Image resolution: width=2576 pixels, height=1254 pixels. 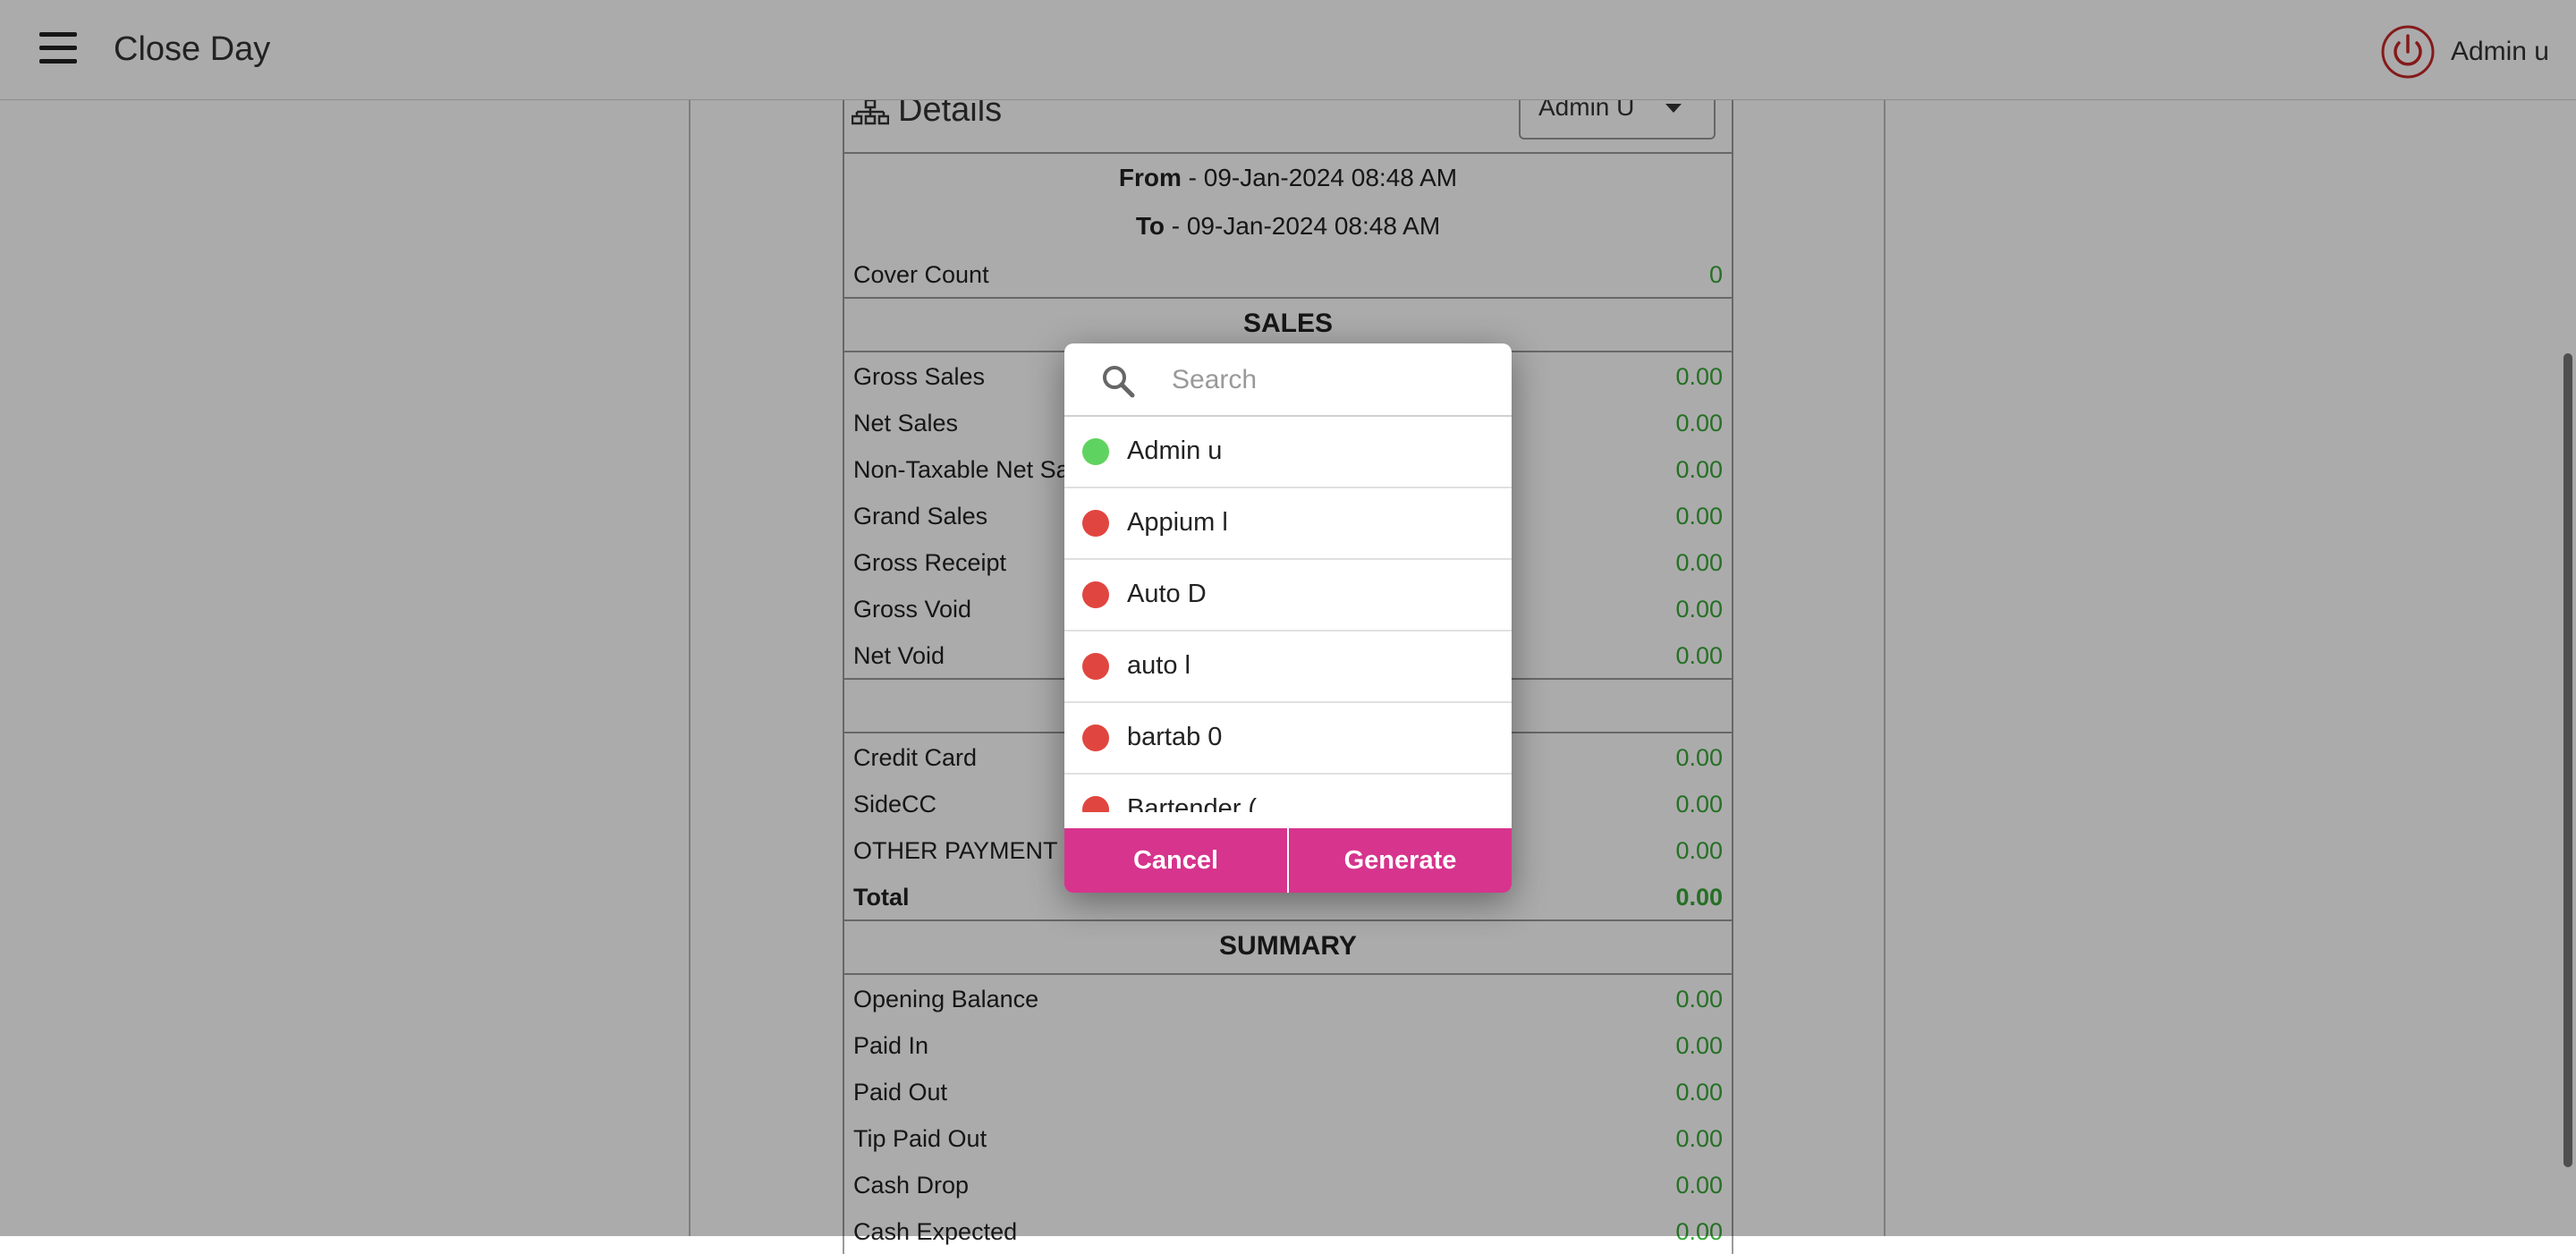 I want to click on search-input, so click(x=1328, y=380).